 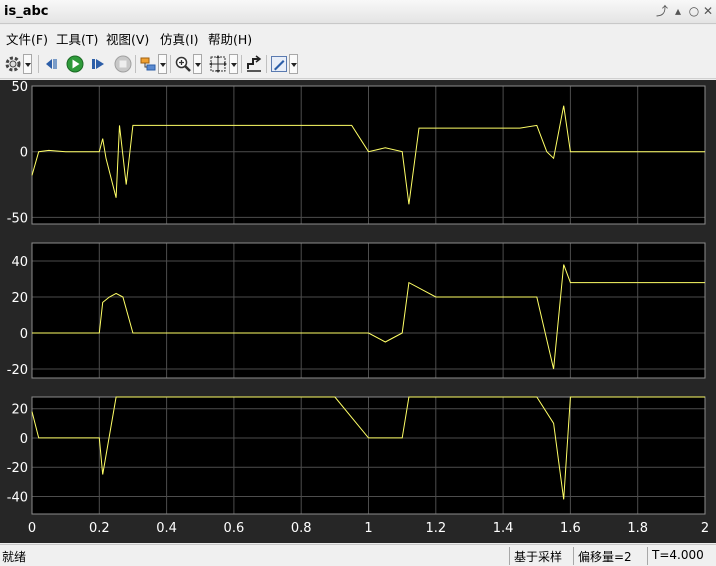 What do you see at coordinates (162, 64) in the screenshot?
I see `highlight-dropdown-icon` at bounding box center [162, 64].